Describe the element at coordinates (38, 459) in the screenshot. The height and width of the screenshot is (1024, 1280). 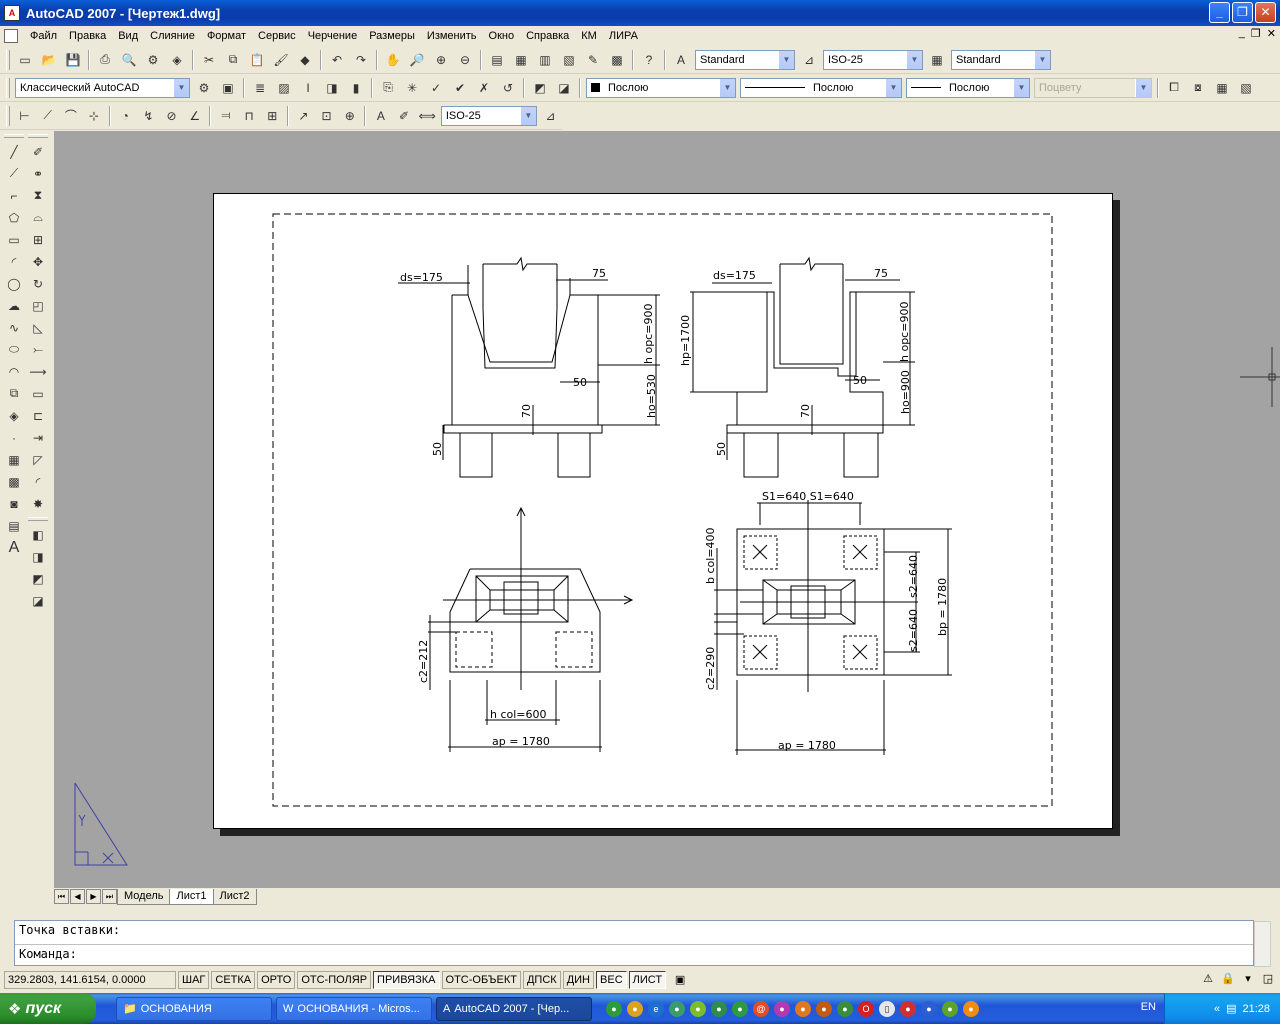
I see `chamfer-icon: ◸` at that location.